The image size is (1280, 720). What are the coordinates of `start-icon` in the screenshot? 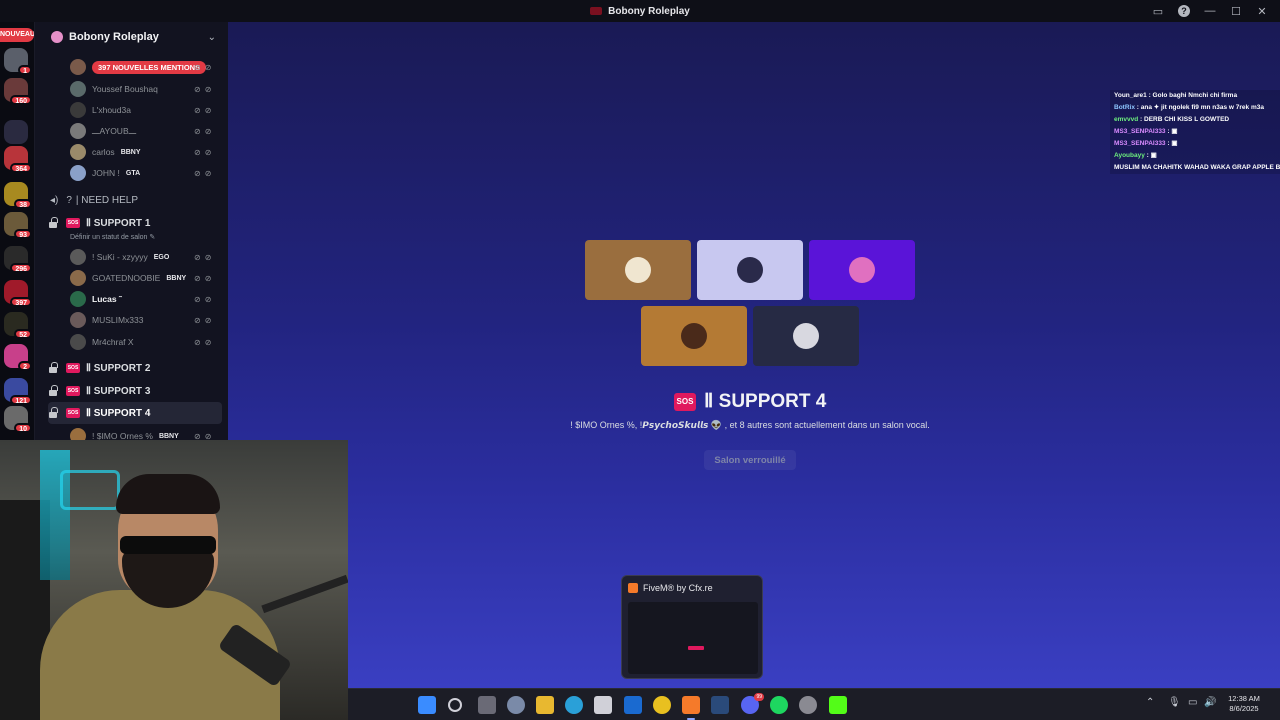 It's located at (427, 705).